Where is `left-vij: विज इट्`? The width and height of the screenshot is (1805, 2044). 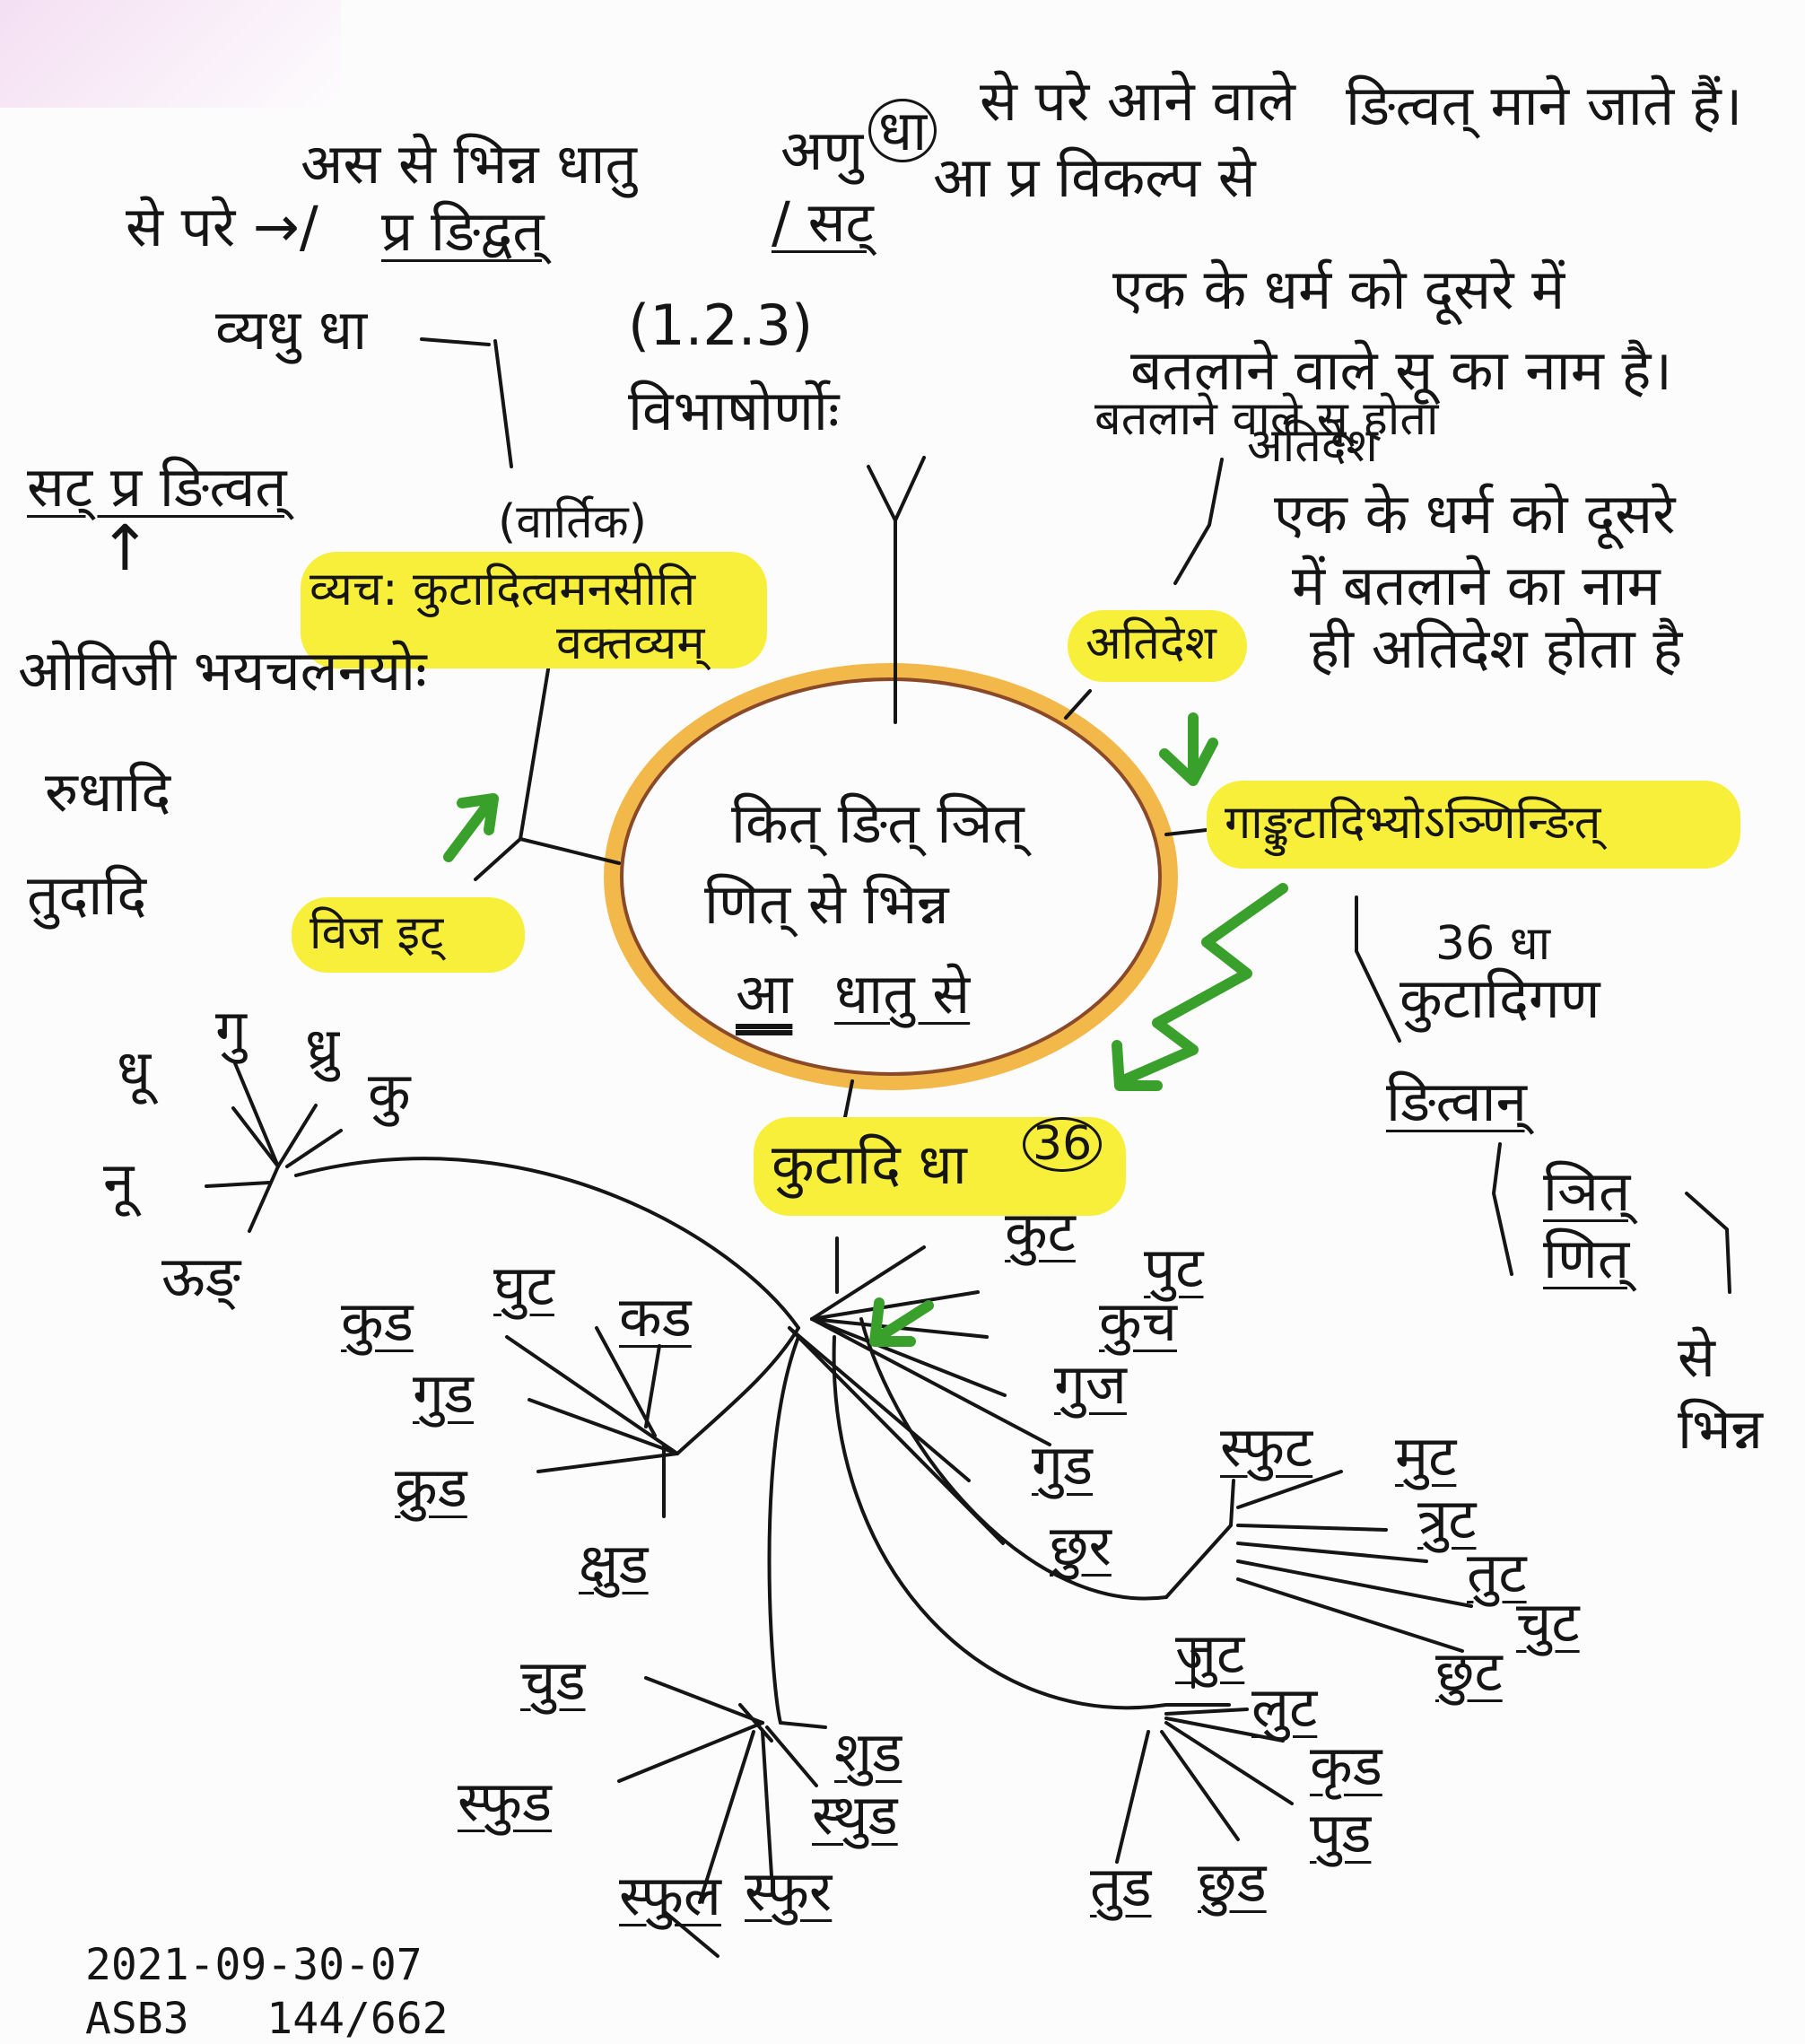
left-vij: विज इट् is located at coordinates (377, 933).